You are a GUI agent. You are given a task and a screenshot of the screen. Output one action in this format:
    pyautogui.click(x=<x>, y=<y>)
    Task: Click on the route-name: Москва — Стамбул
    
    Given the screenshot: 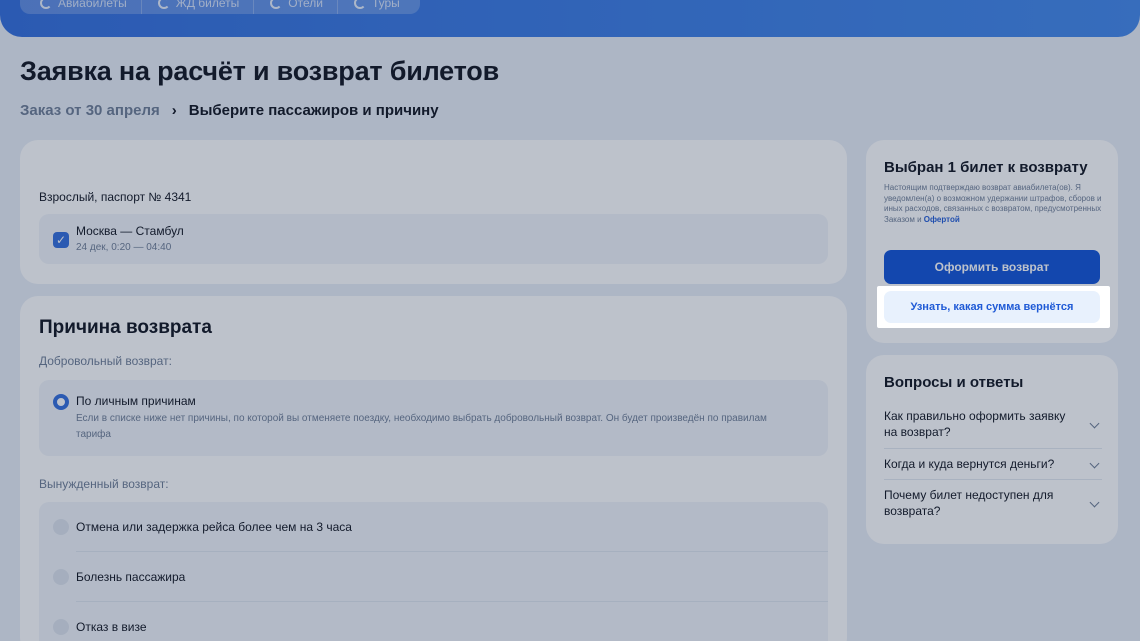 What is the action you would take?
    pyautogui.click(x=130, y=231)
    